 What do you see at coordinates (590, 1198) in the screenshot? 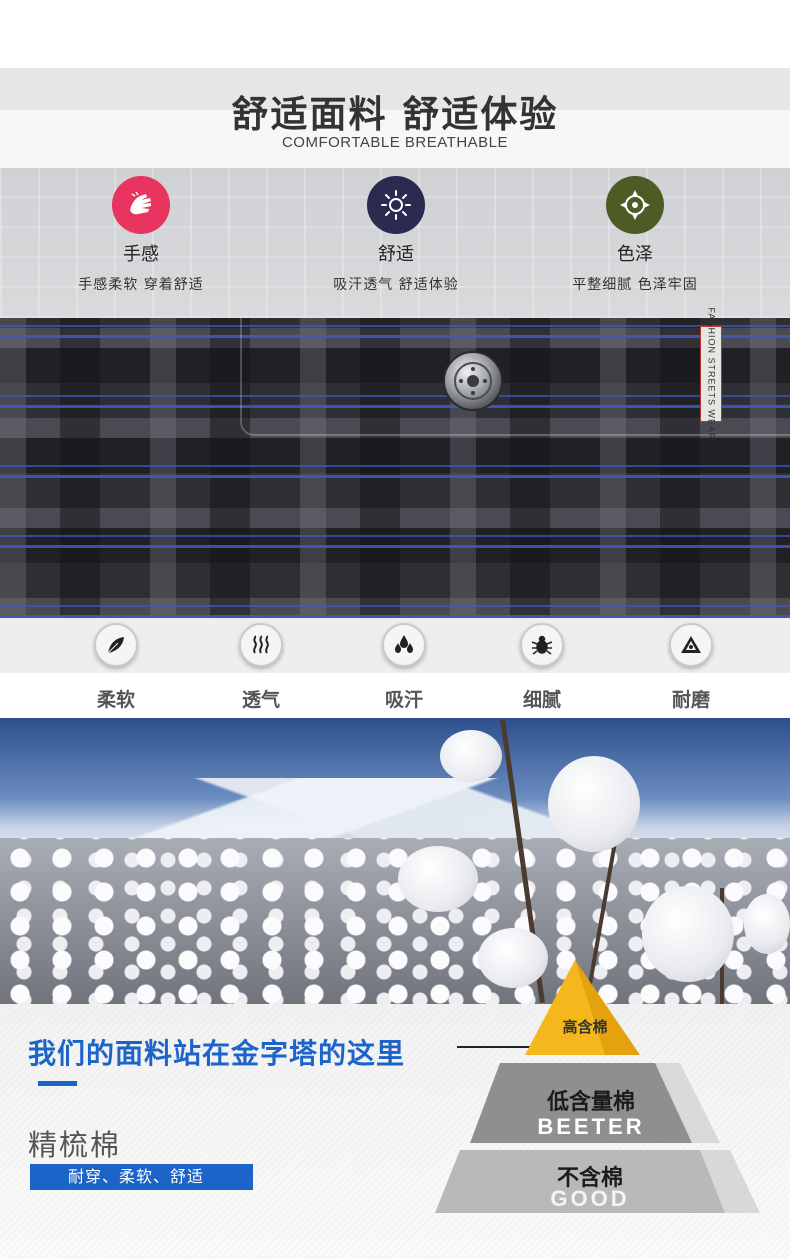
I see `pyramid-bottom-sublabel: GOOD` at bounding box center [590, 1198].